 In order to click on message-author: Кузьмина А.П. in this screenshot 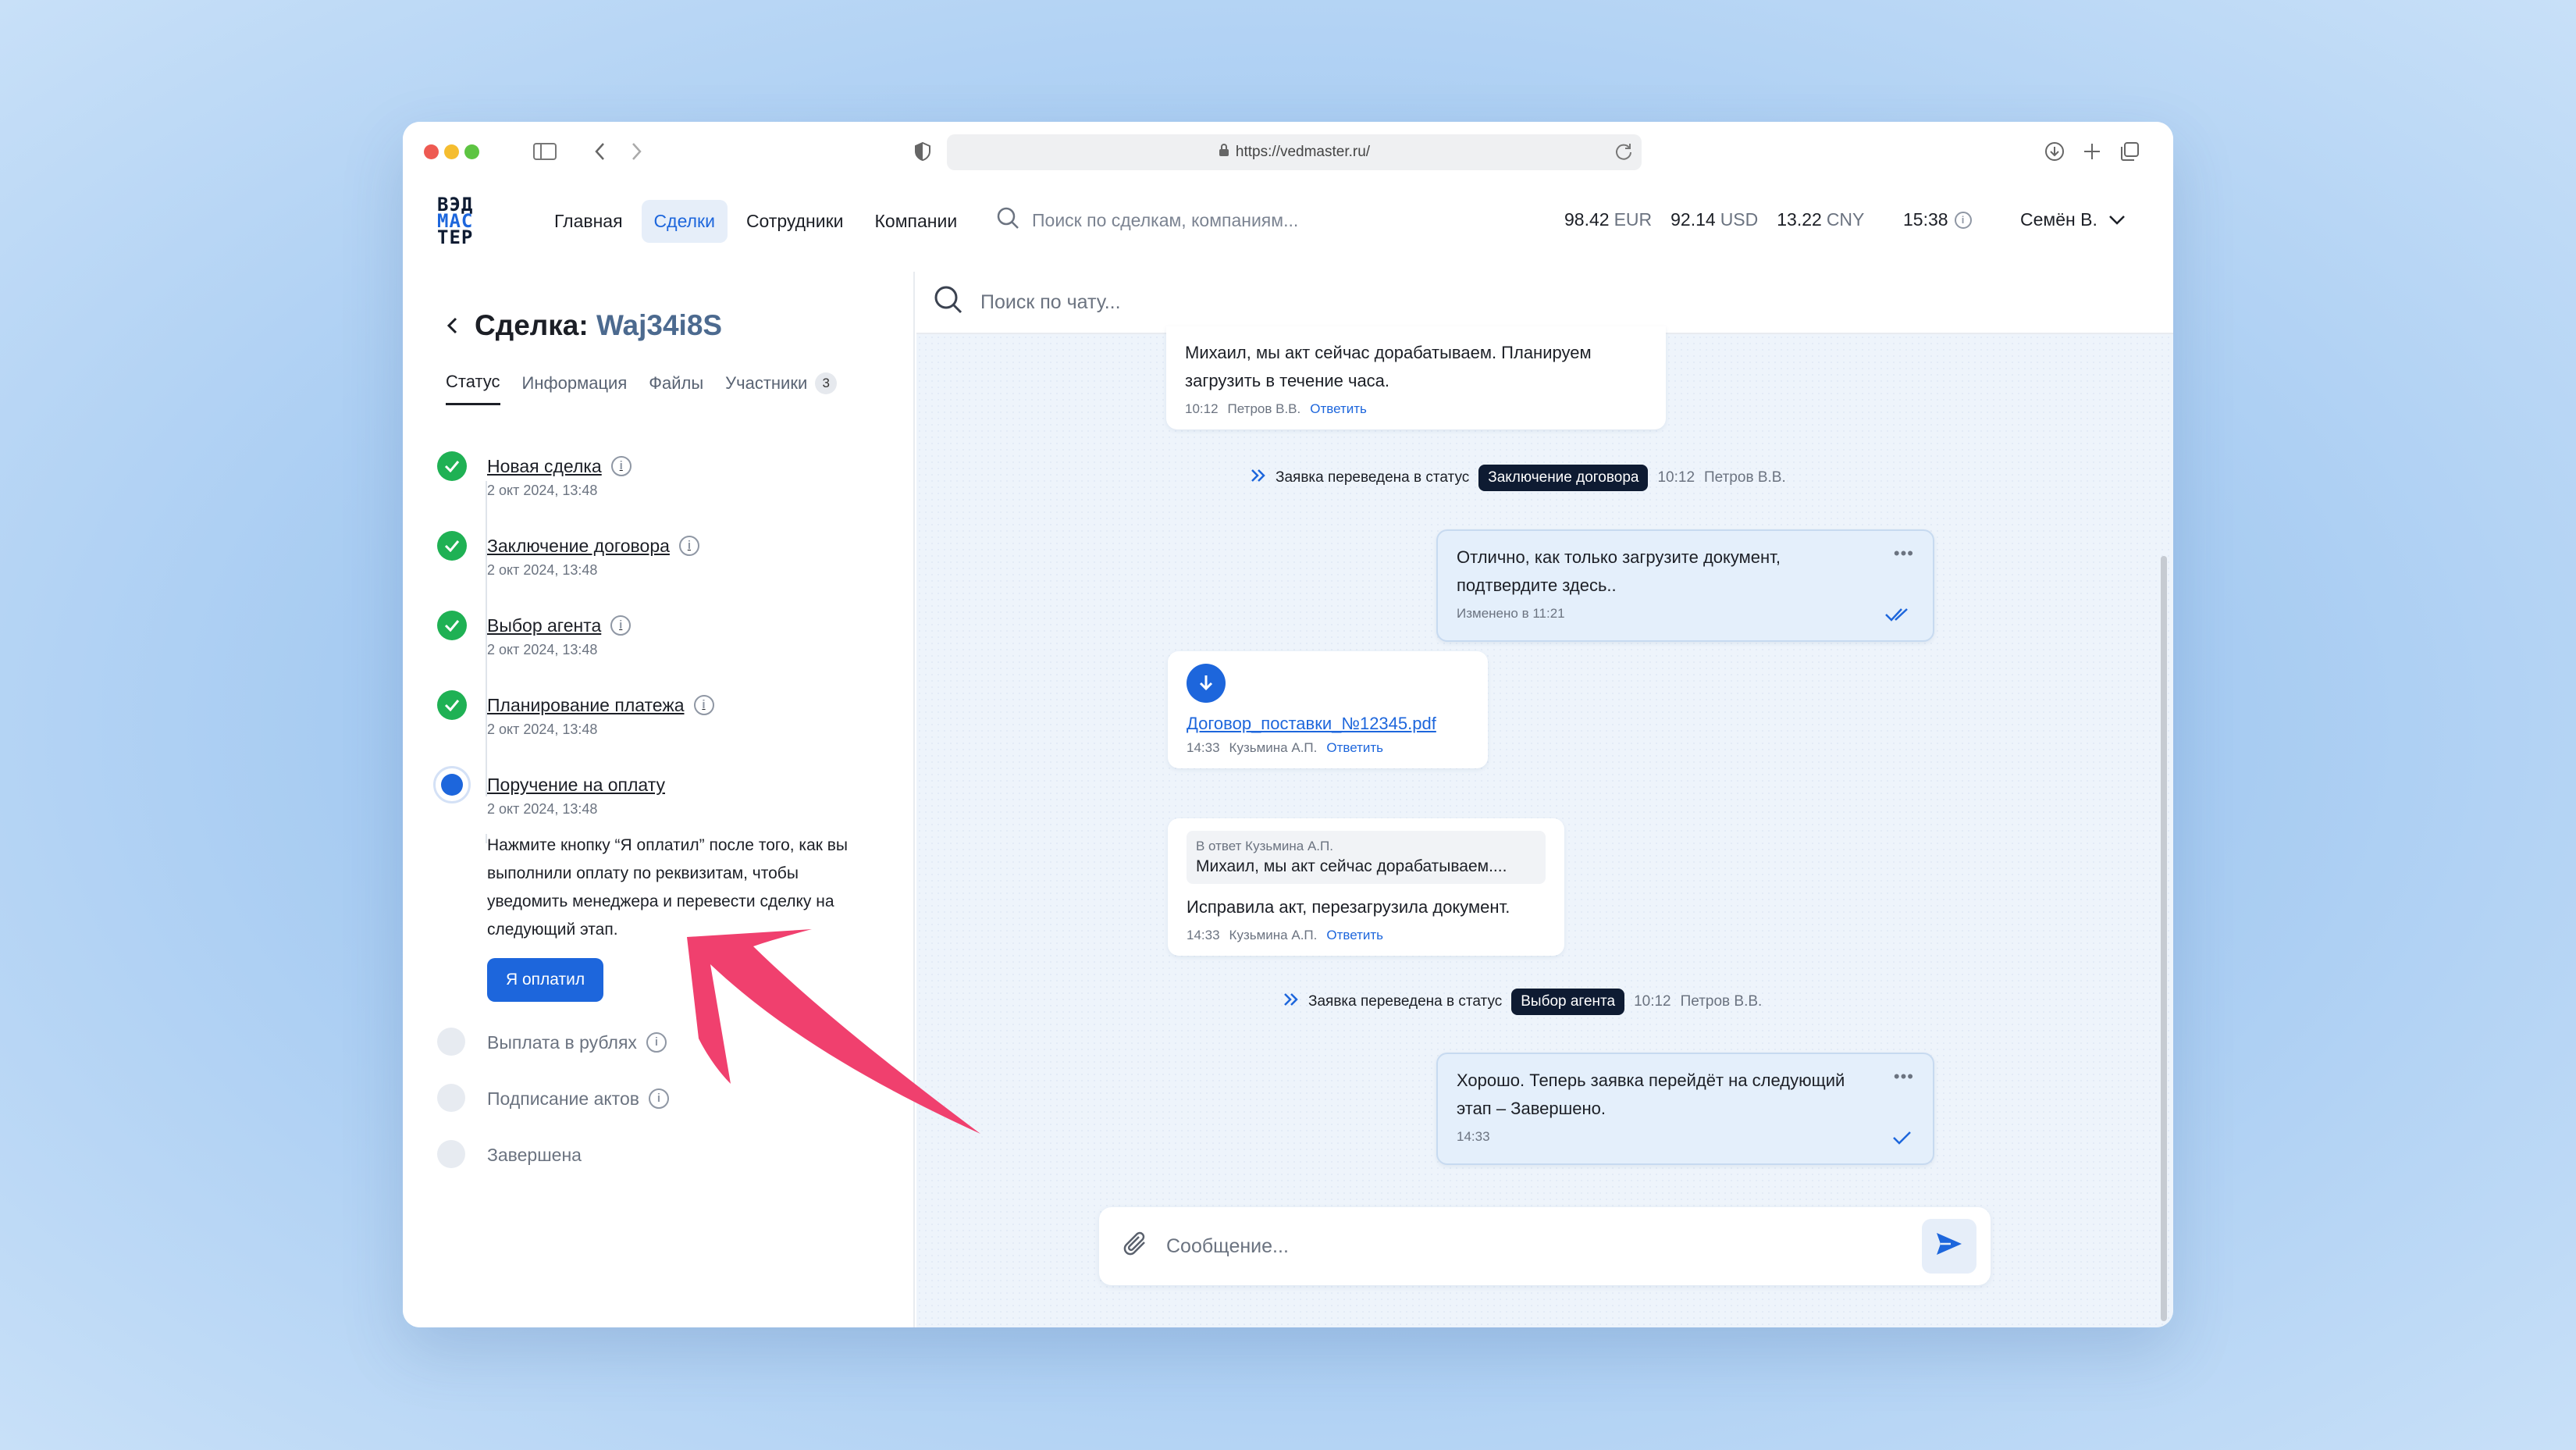, I will do `click(1273, 747)`.